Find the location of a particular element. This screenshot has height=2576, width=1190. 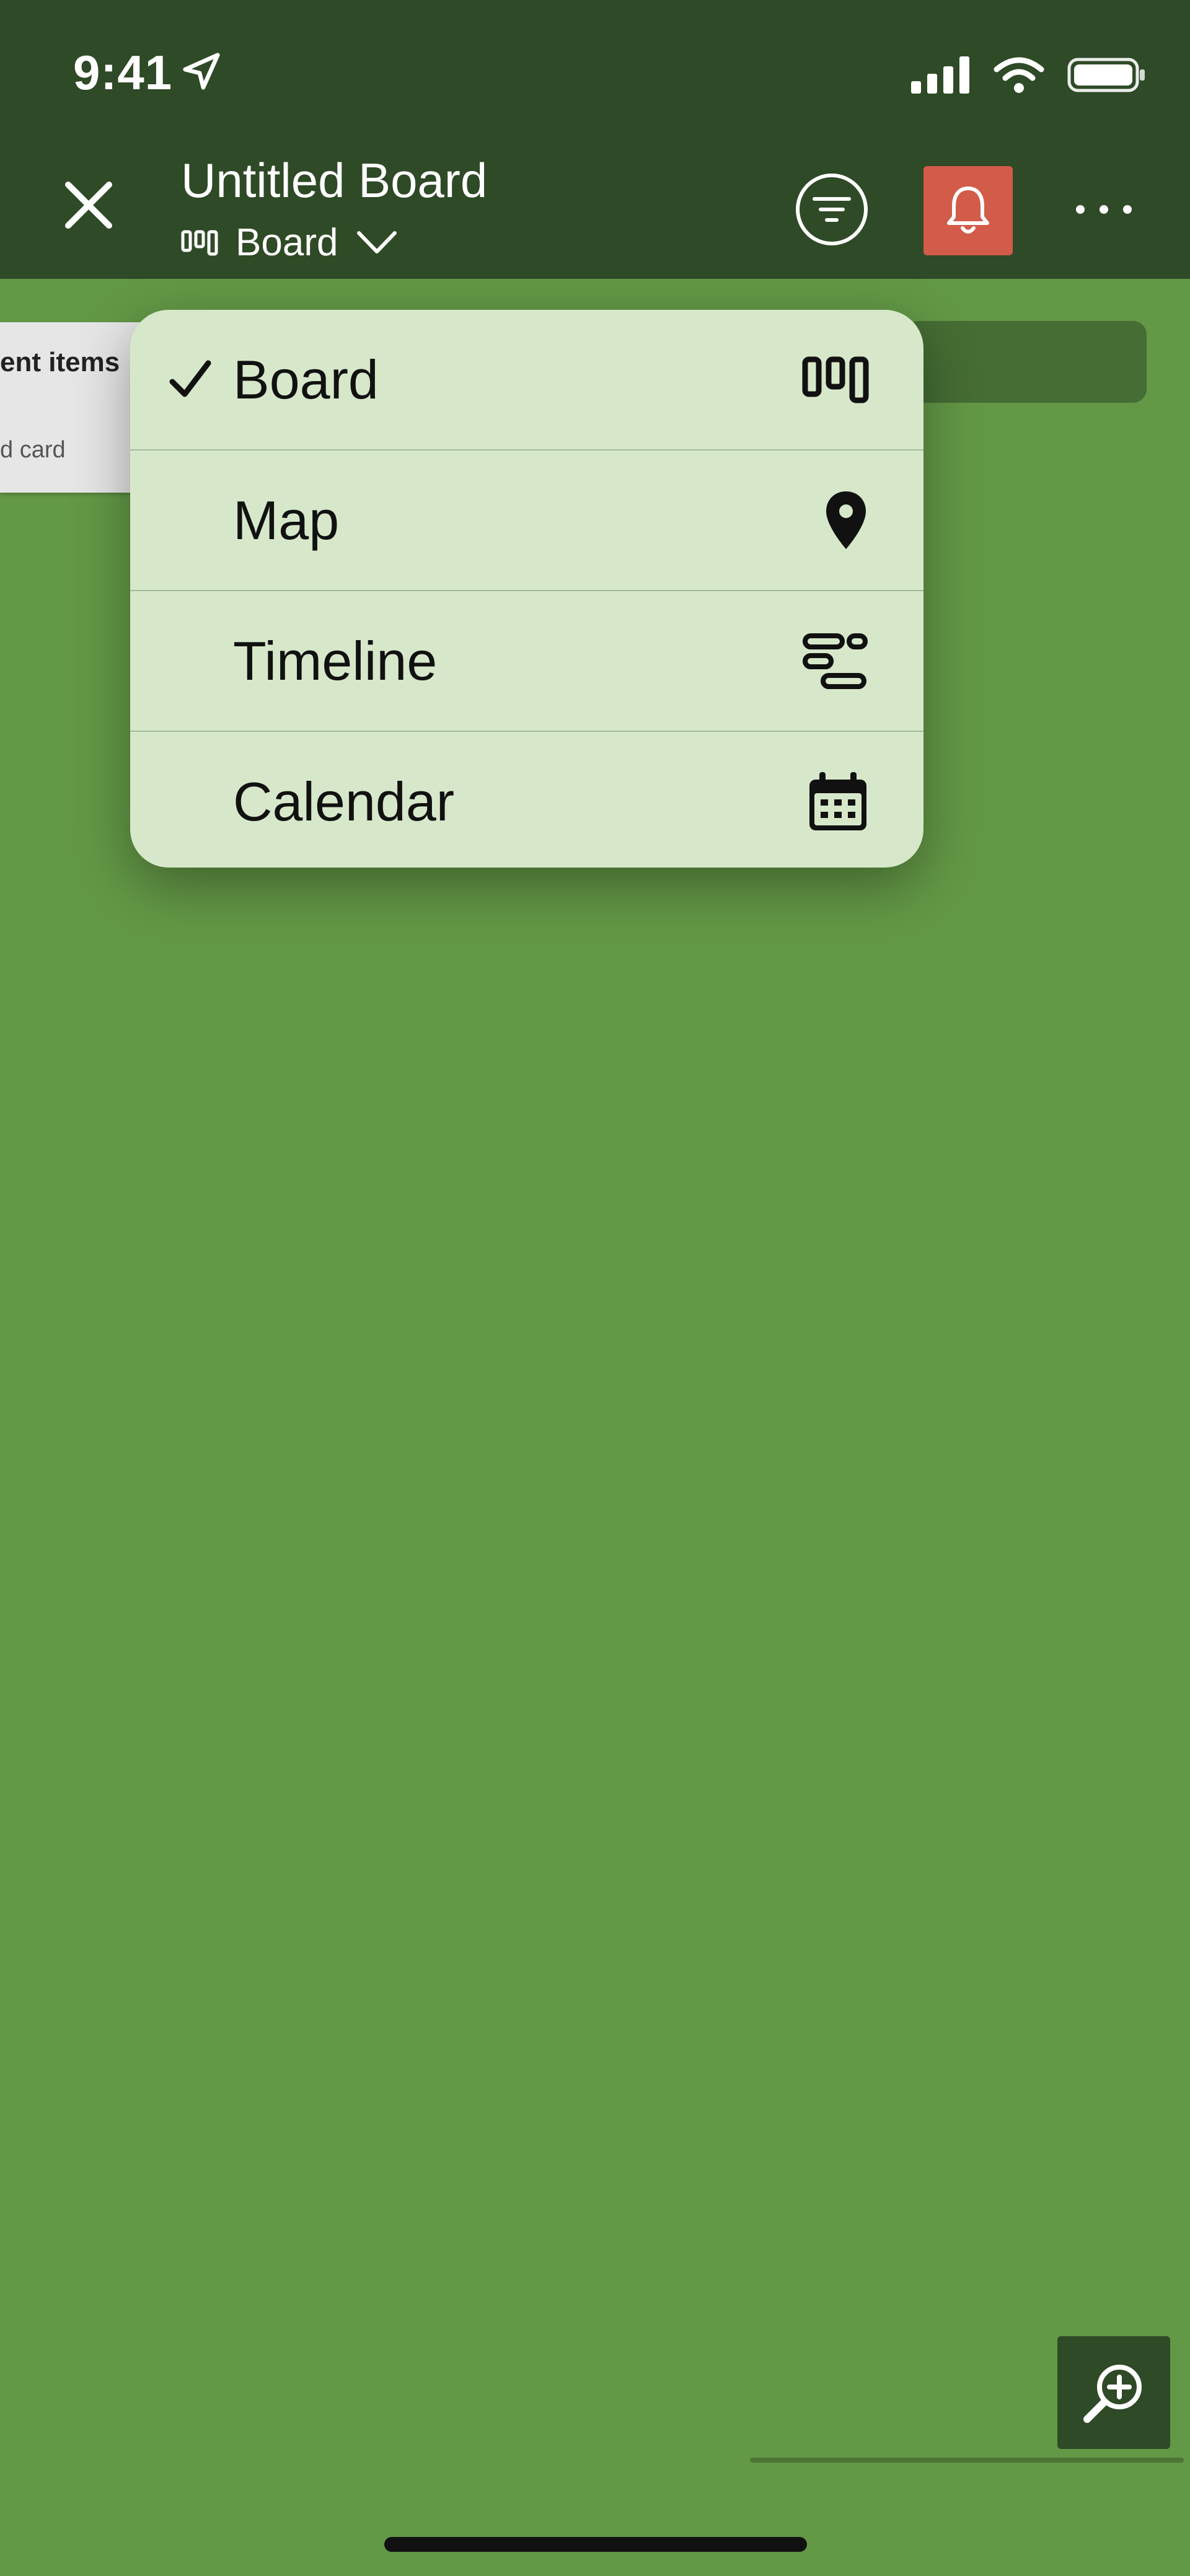

home-indicator is located at coordinates (595, 2545).